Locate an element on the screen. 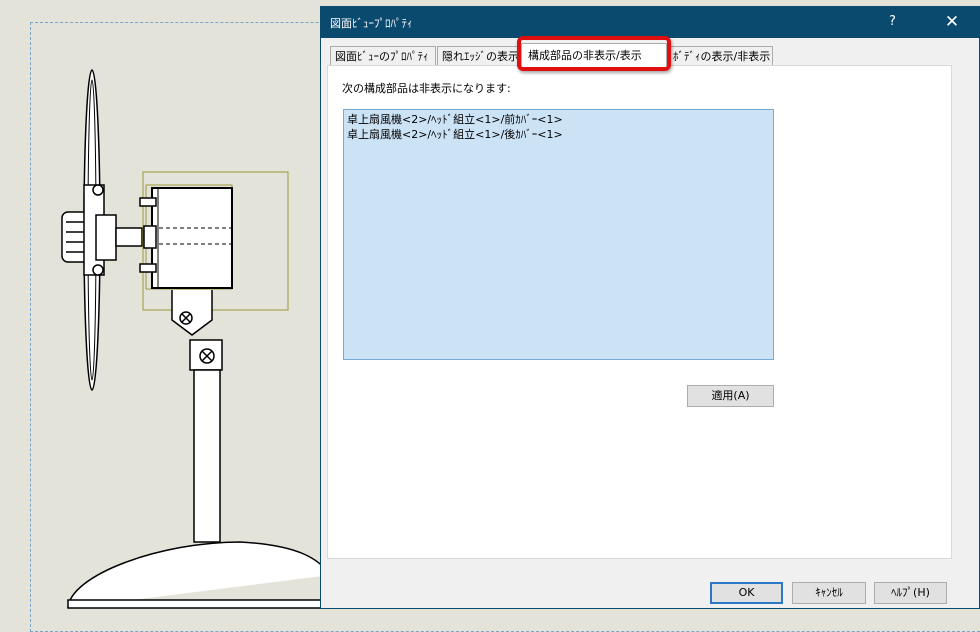 This screenshot has height=632, width=980. motor-housing is located at coordinates (192, 238).